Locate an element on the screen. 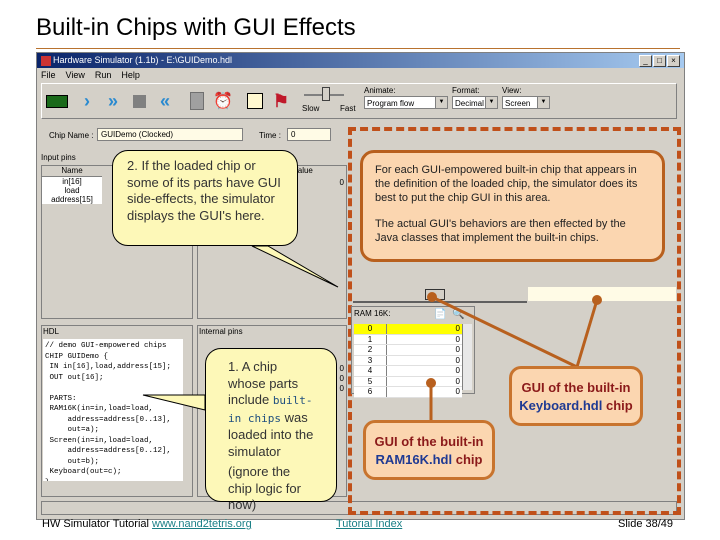 This screenshot has height=540, width=720. ram-address: 2 is located at coordinates (370, 350).